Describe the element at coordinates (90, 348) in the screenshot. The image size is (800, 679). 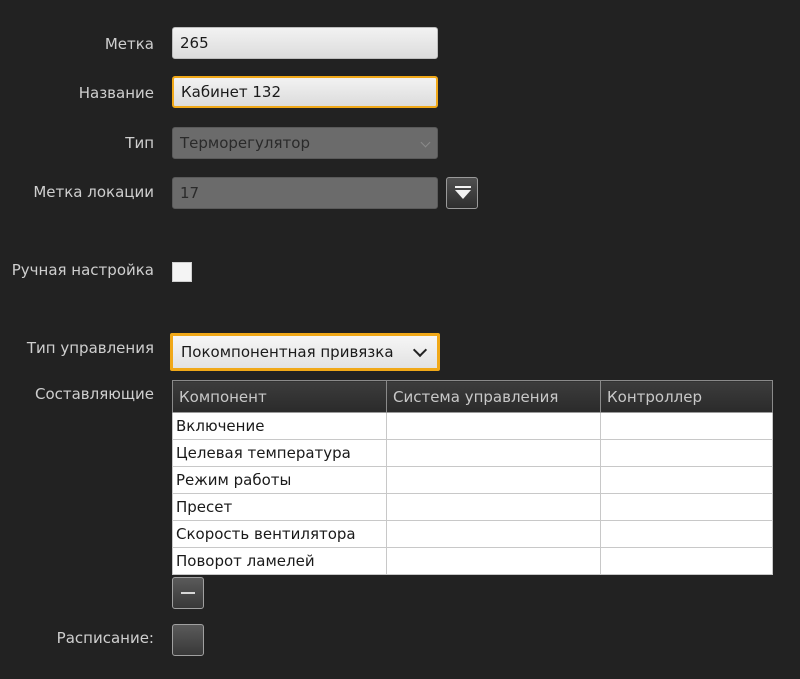
I see `control-type-label: Тип управления` at that location.